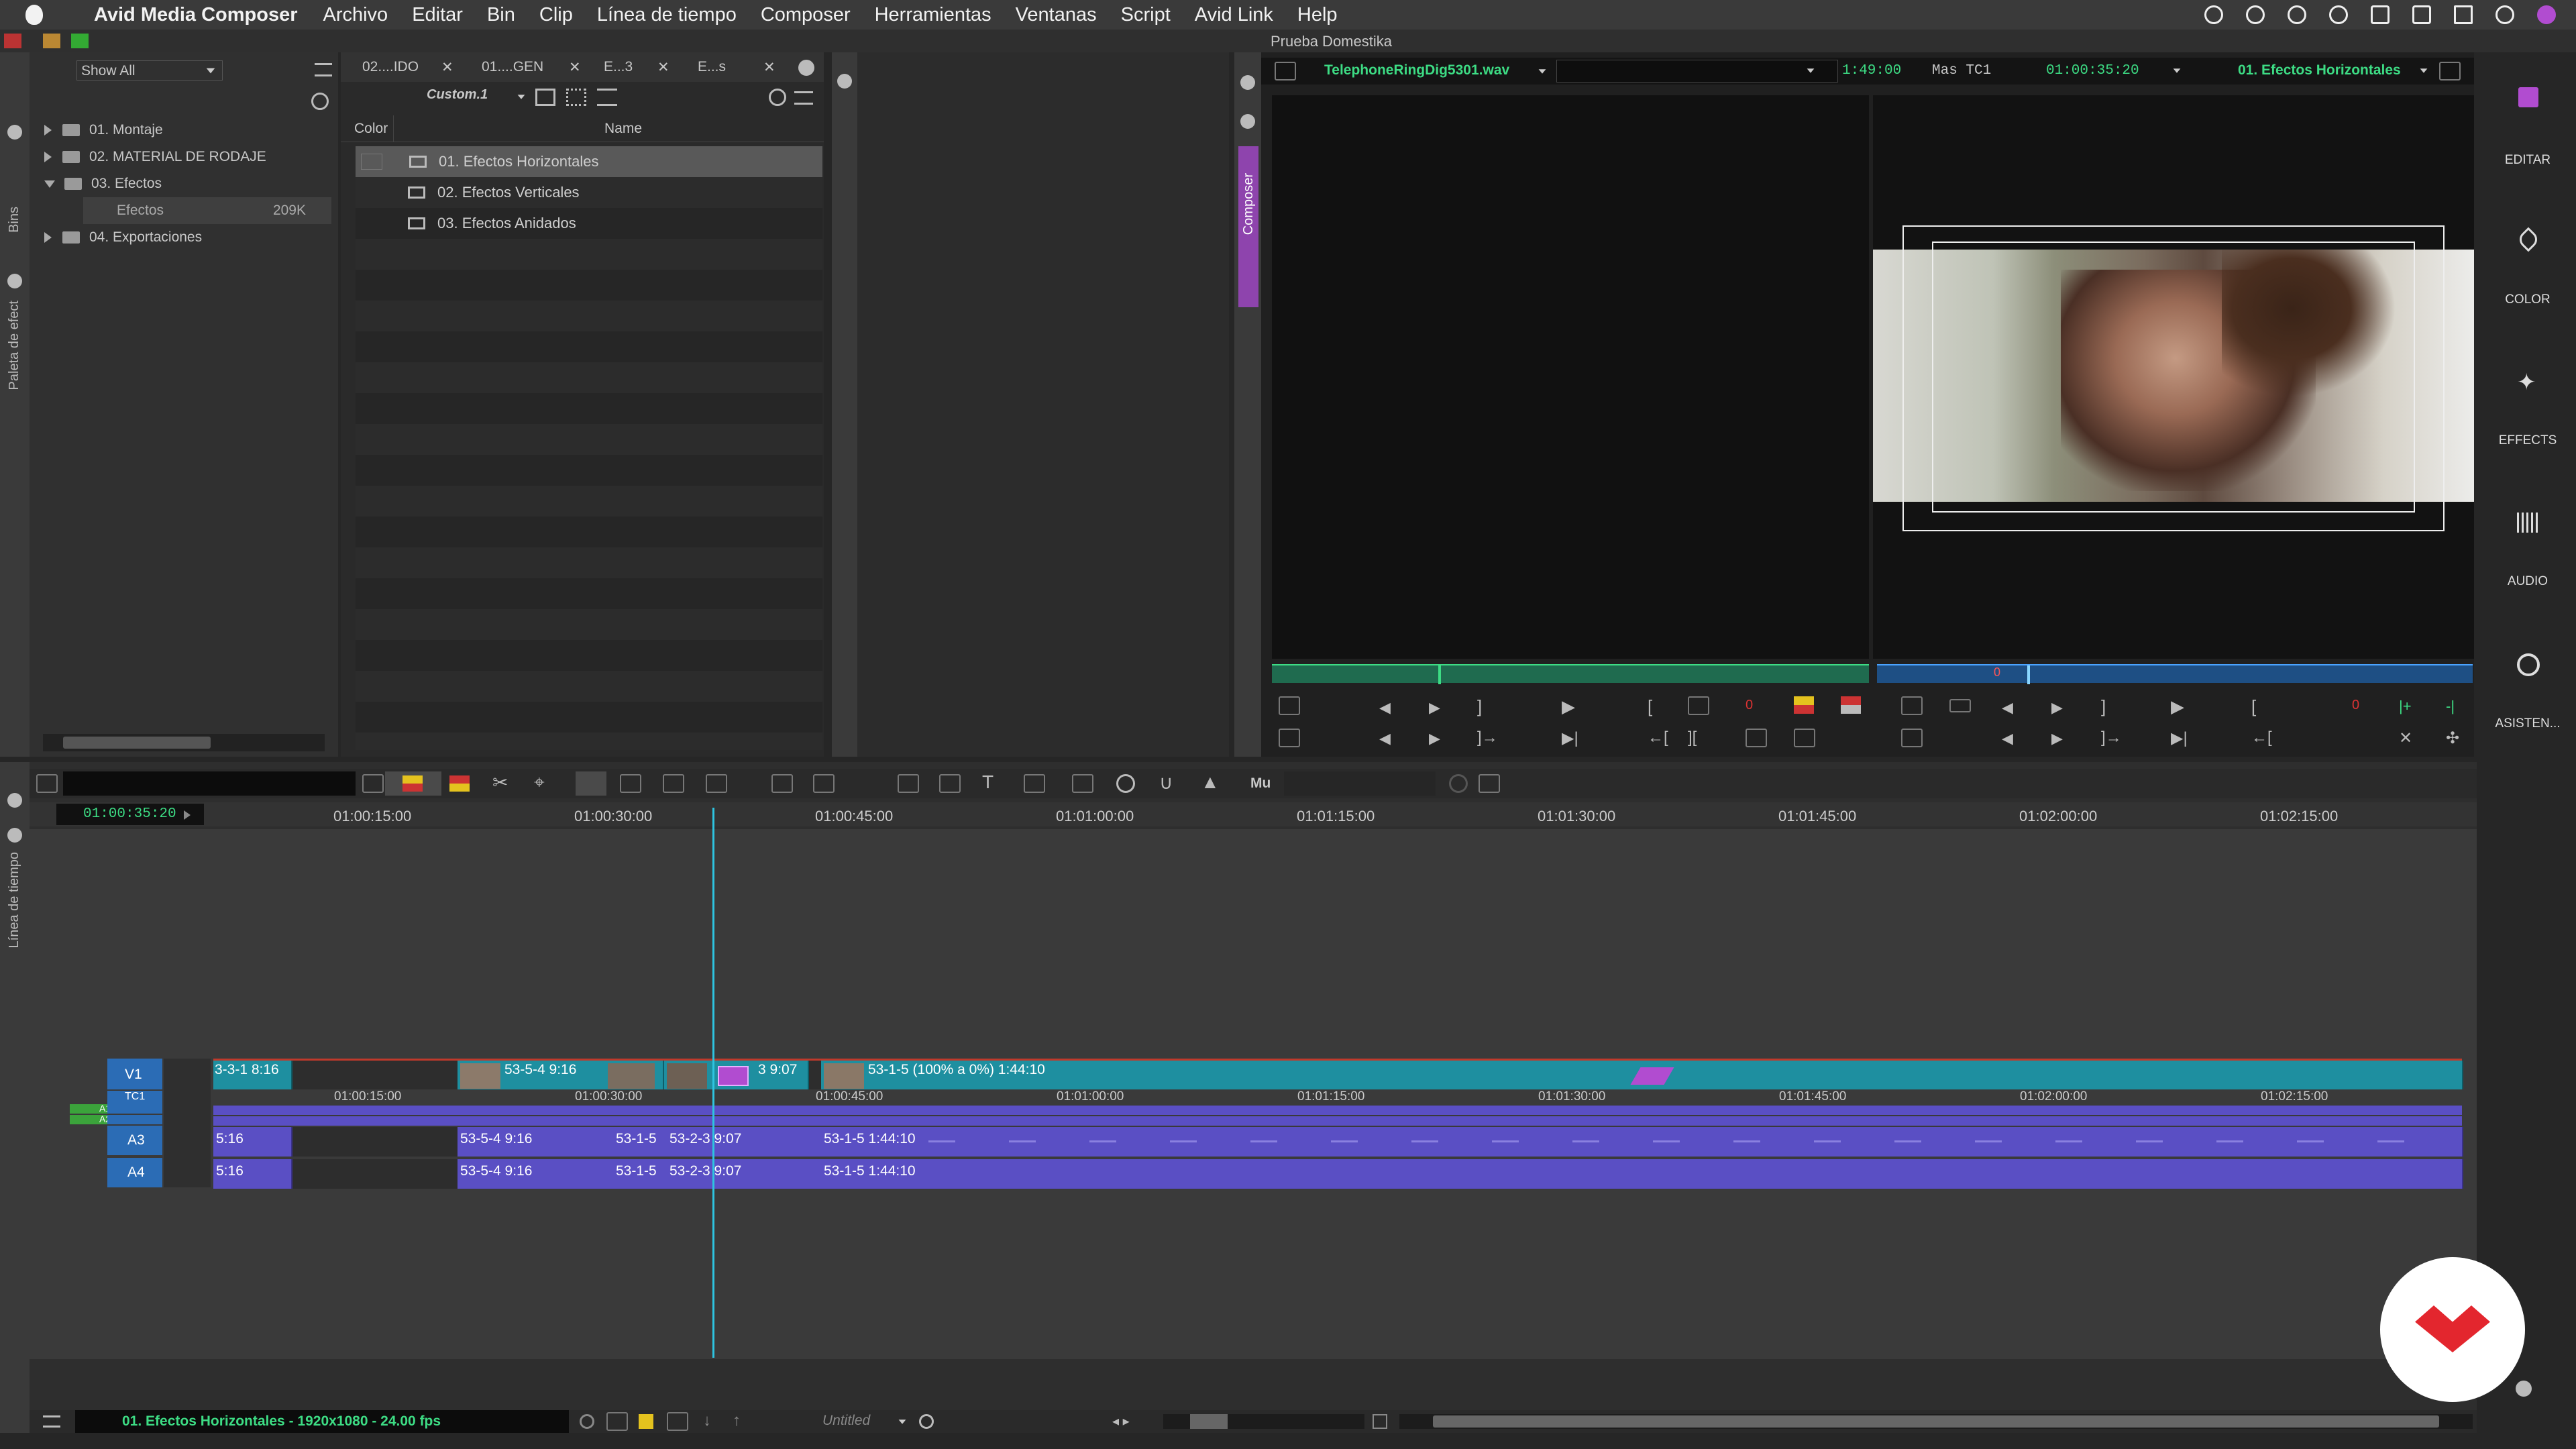 This screenshot has width=2576, height=1449. I want to click on timeline-clip: 53-1-5, so click(640, 1174).